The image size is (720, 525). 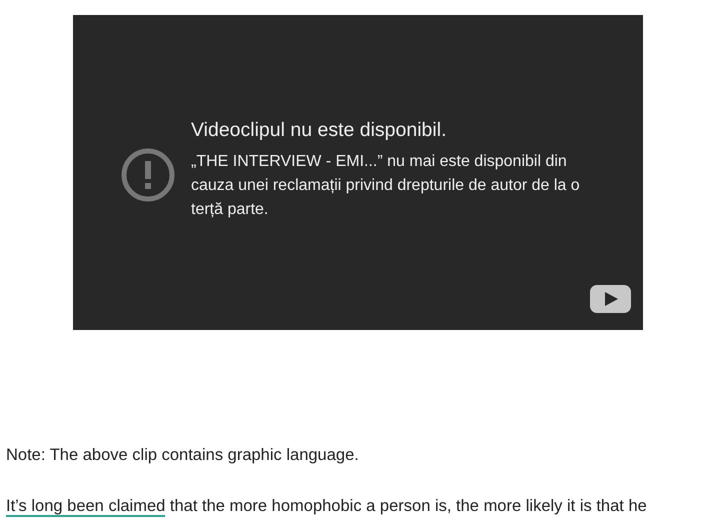 What do you see at coordinates (148, 175) in the screenshot?
I see `warning-icon` at bounding box center [148, 175].